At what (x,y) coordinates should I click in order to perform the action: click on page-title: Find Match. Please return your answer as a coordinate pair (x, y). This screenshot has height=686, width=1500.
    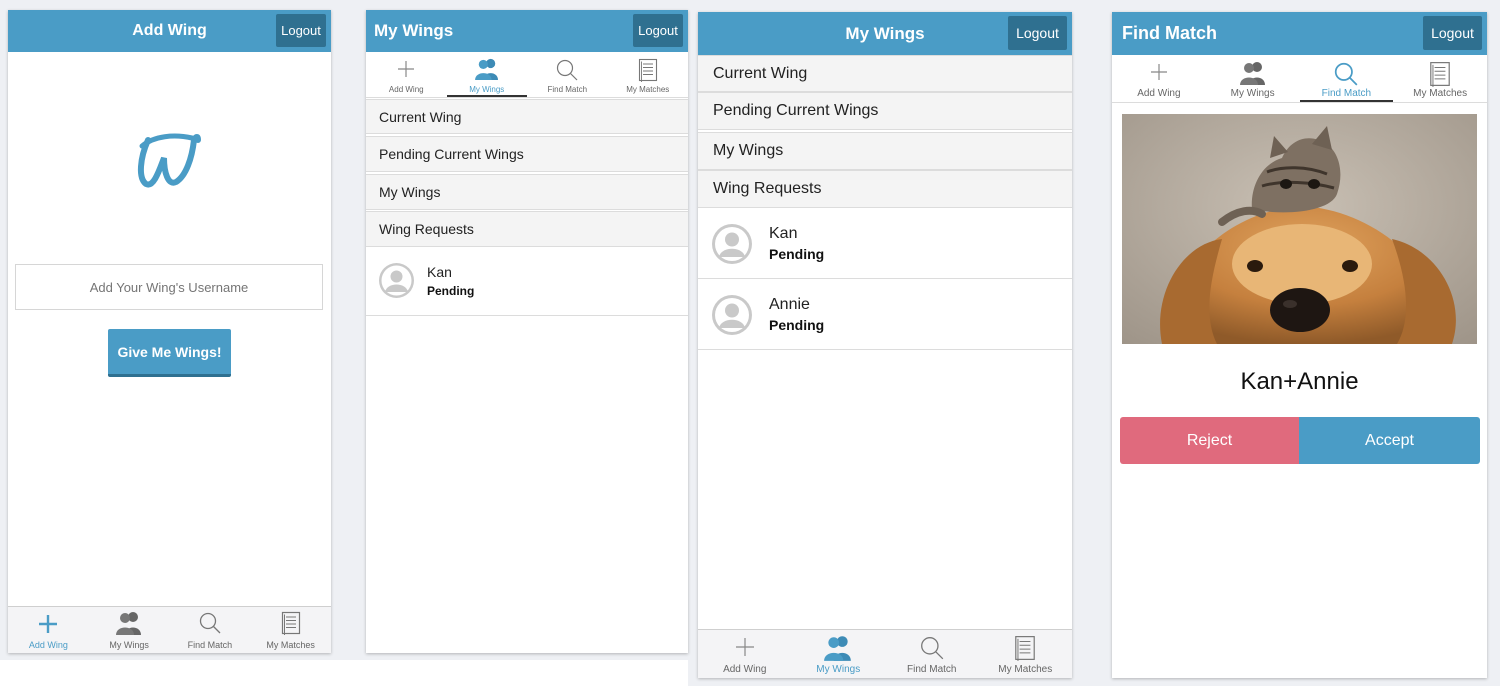
    Looking at the image, I should click on (1169, 33).